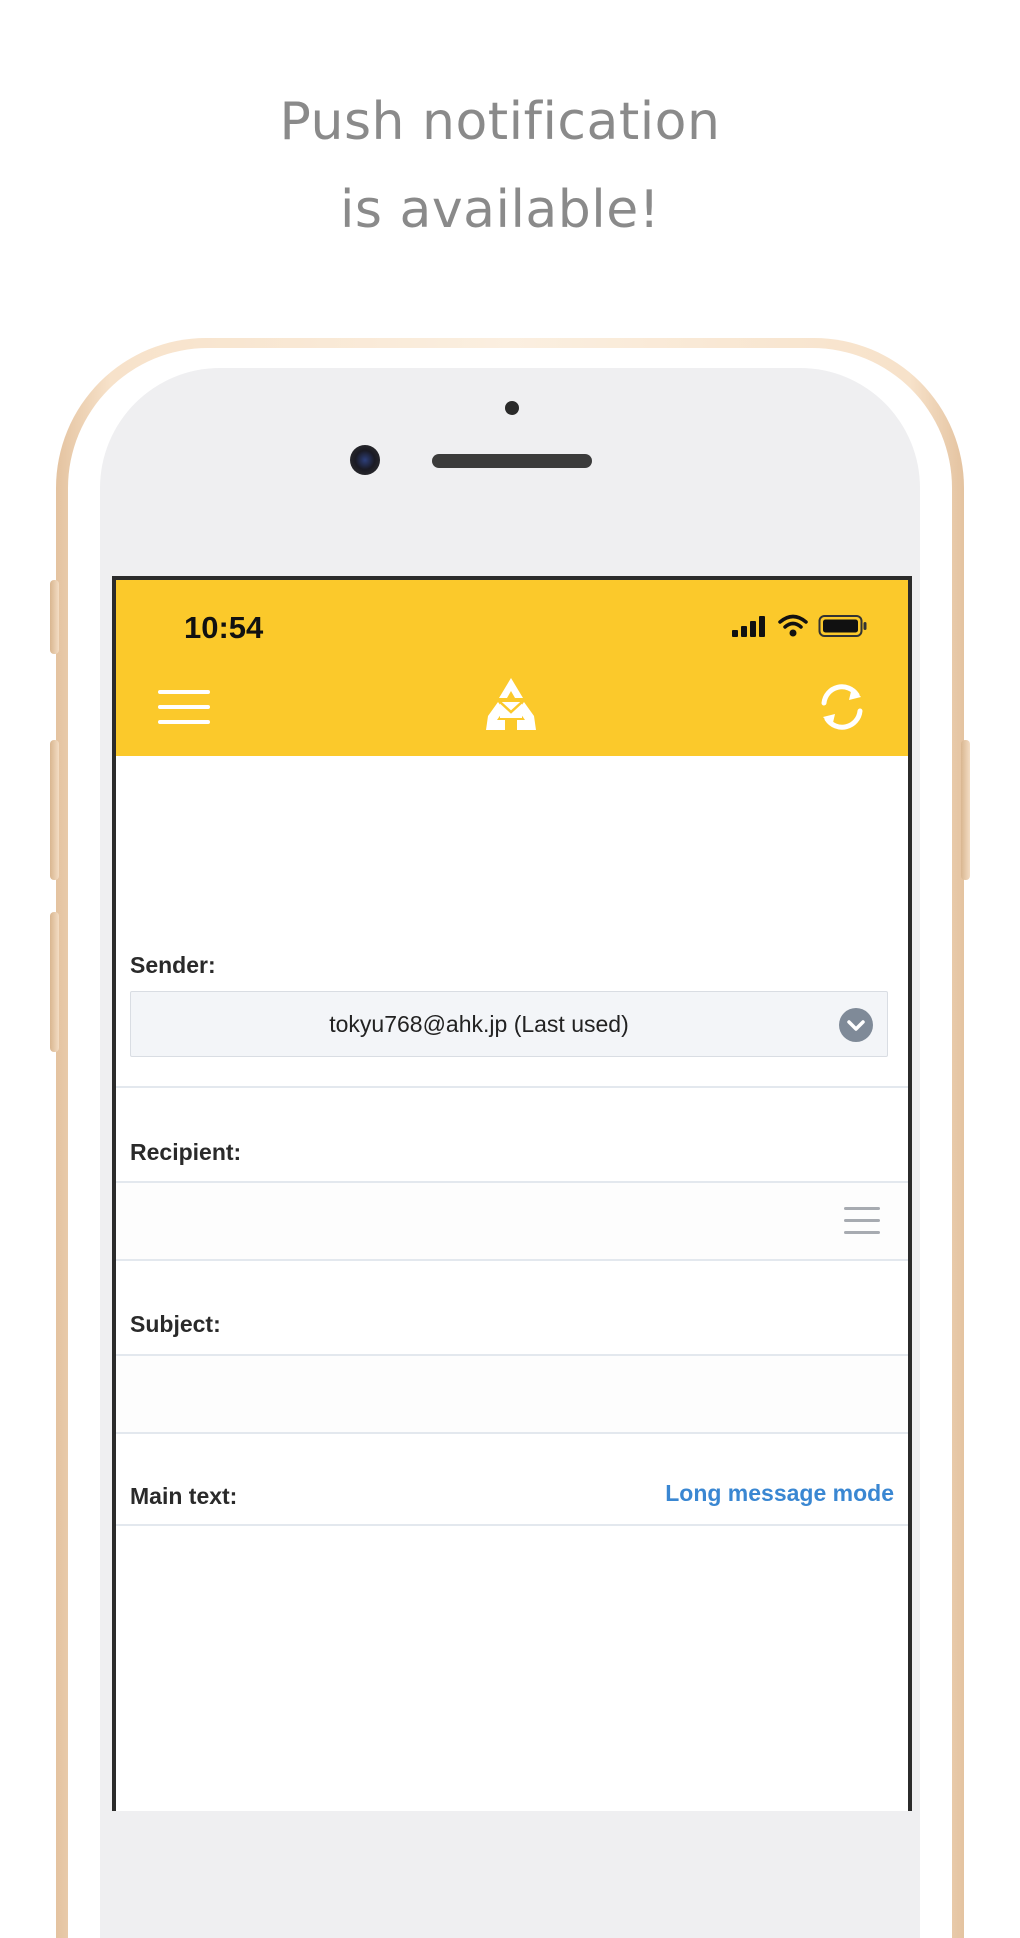 The height and width of the screenshot is (1938, 1020). I want to click on subject-label: Subject:, so click(175, 1324).